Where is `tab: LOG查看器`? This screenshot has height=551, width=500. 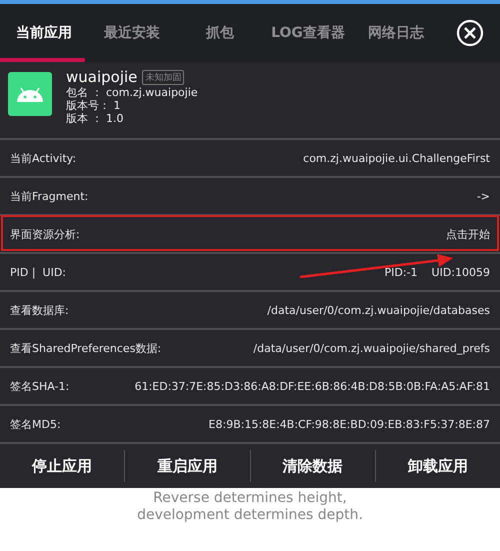
tab: LOG查看器 is located at coordinates (308, 33).